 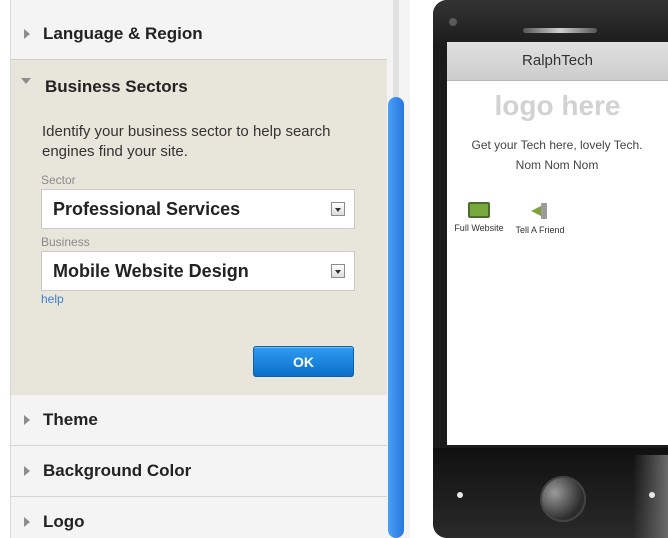 I want to click on megaphone-icon, so click(x=540, y=211).